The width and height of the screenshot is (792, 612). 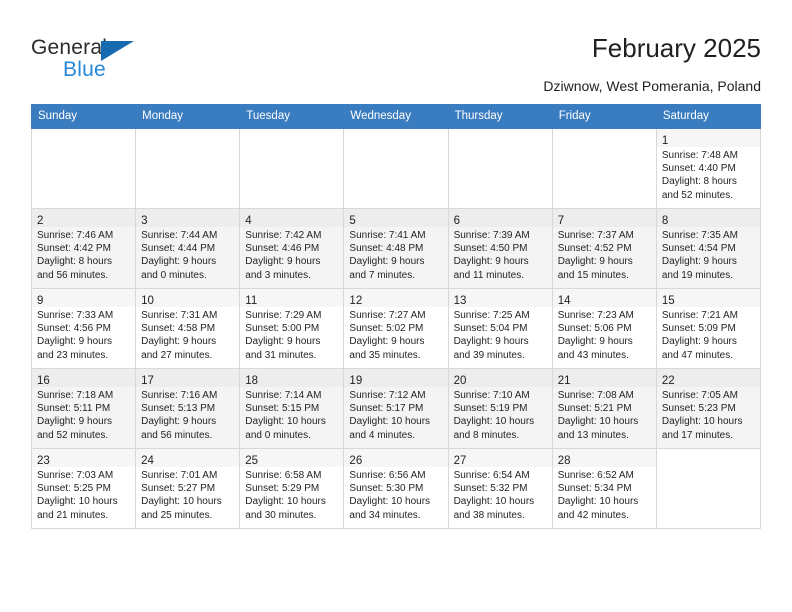 What do you see at coordinates (188, 116) in the screenshot?
I see `weekday-header-monday: Monday` at bounding box center [188, 116].